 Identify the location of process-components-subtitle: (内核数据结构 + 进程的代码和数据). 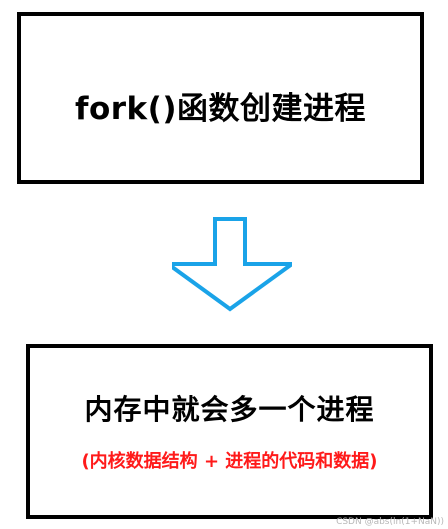
(229, 461).